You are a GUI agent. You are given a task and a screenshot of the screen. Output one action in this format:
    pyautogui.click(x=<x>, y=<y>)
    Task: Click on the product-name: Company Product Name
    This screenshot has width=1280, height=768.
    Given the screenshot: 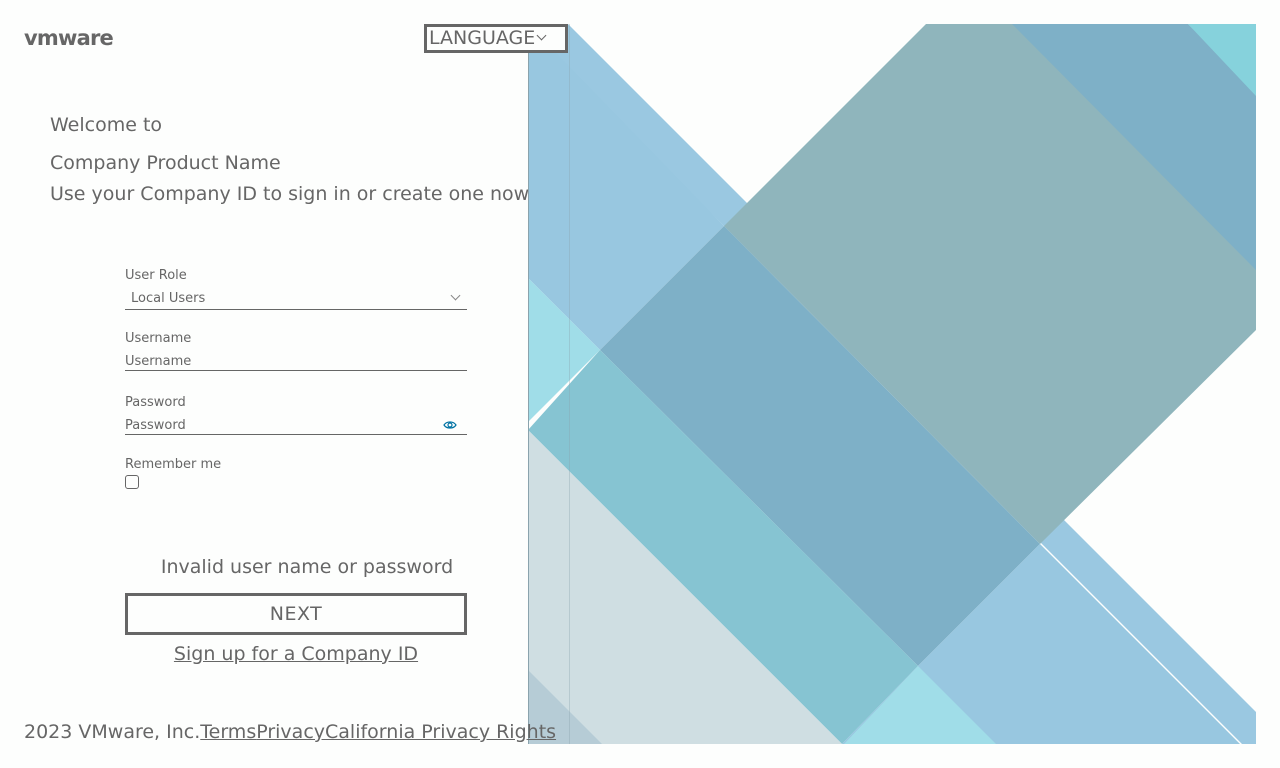 What is the action you would take?
    pyautogui.click(x=165, y=163)
    